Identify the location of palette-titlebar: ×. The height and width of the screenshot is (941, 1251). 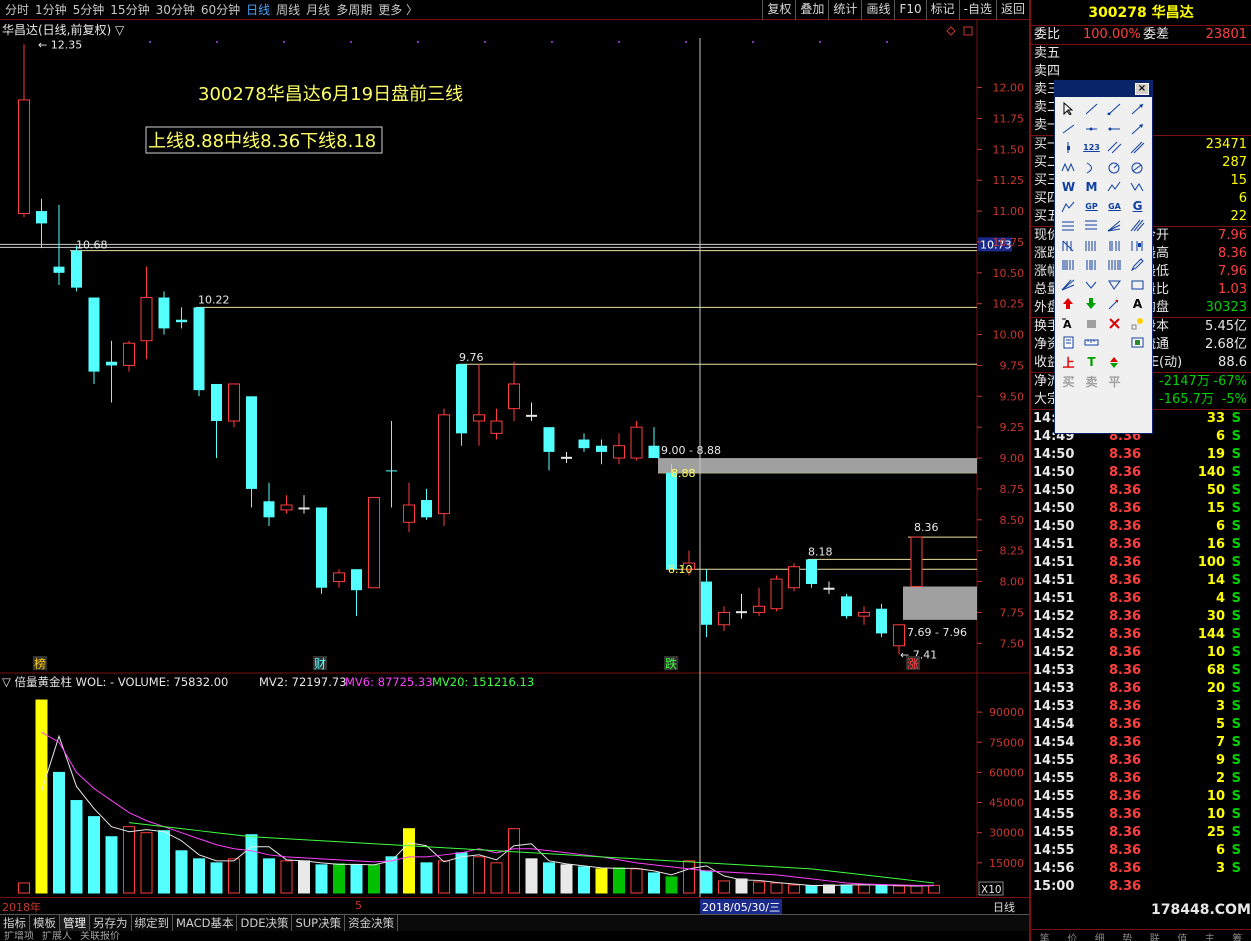
(1103, 89).